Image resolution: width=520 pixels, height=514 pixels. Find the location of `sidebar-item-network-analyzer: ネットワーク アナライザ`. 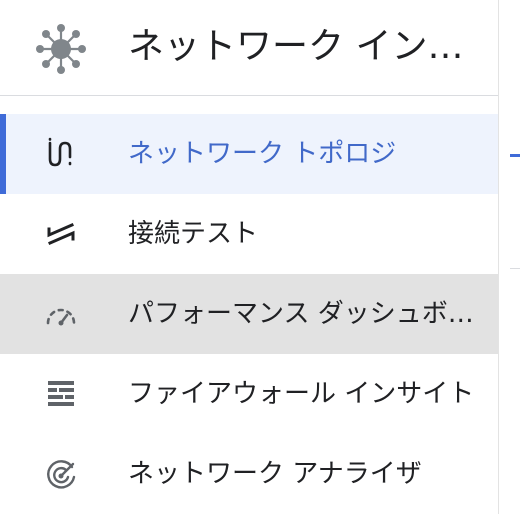

sidebar-item-network-analyzer: ネットワーク アナライザ is located at coordinates (249, 474).